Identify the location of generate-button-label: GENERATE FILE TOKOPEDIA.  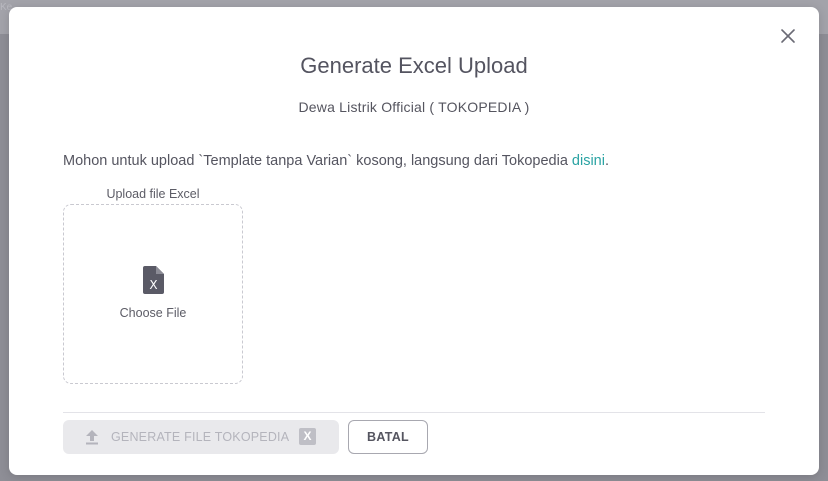
(200, 437).